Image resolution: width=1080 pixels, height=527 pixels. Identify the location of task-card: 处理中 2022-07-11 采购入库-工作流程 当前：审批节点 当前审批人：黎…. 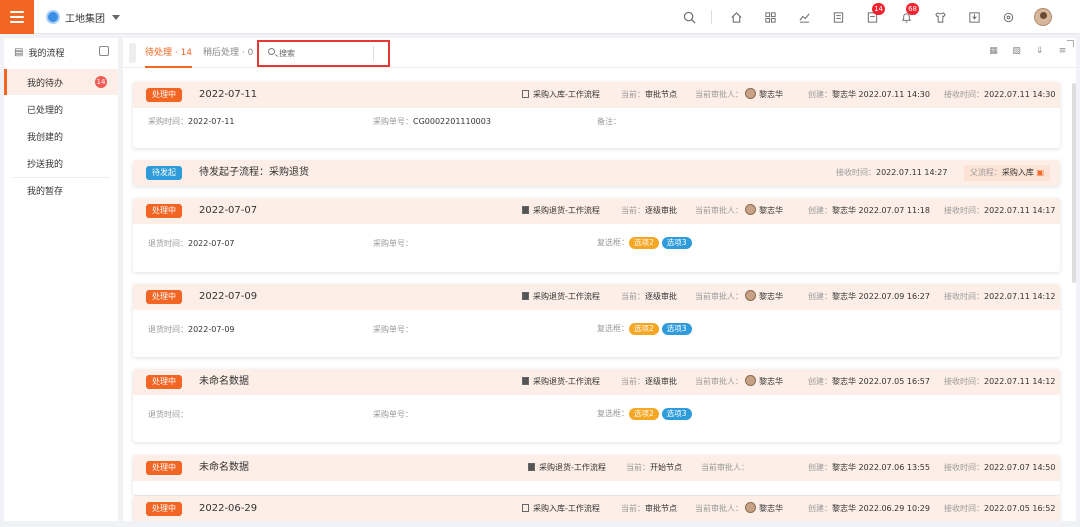
(596, 115).